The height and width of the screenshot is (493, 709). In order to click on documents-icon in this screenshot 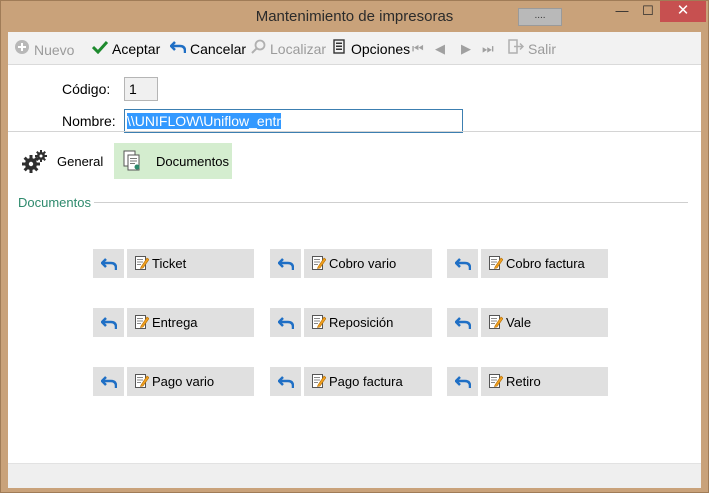, I will do `click(133, 162)`.